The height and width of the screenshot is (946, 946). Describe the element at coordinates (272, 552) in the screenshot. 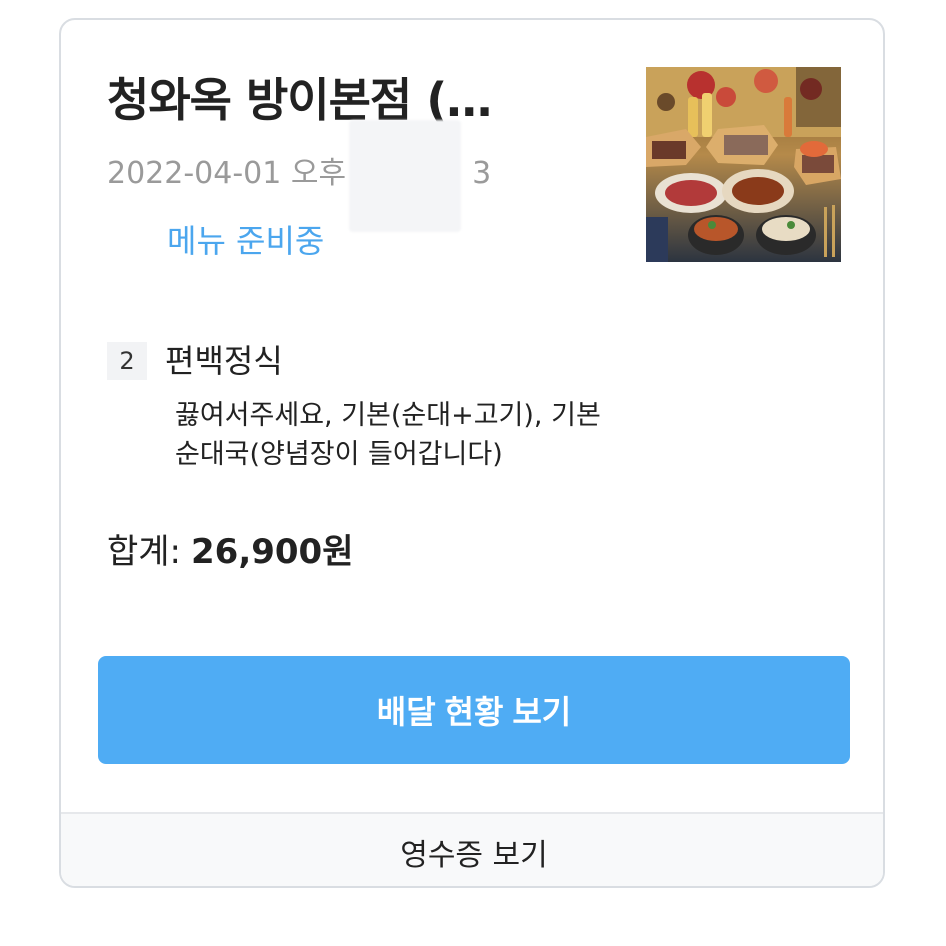

I see `total-amount: 26,900원` at that location.